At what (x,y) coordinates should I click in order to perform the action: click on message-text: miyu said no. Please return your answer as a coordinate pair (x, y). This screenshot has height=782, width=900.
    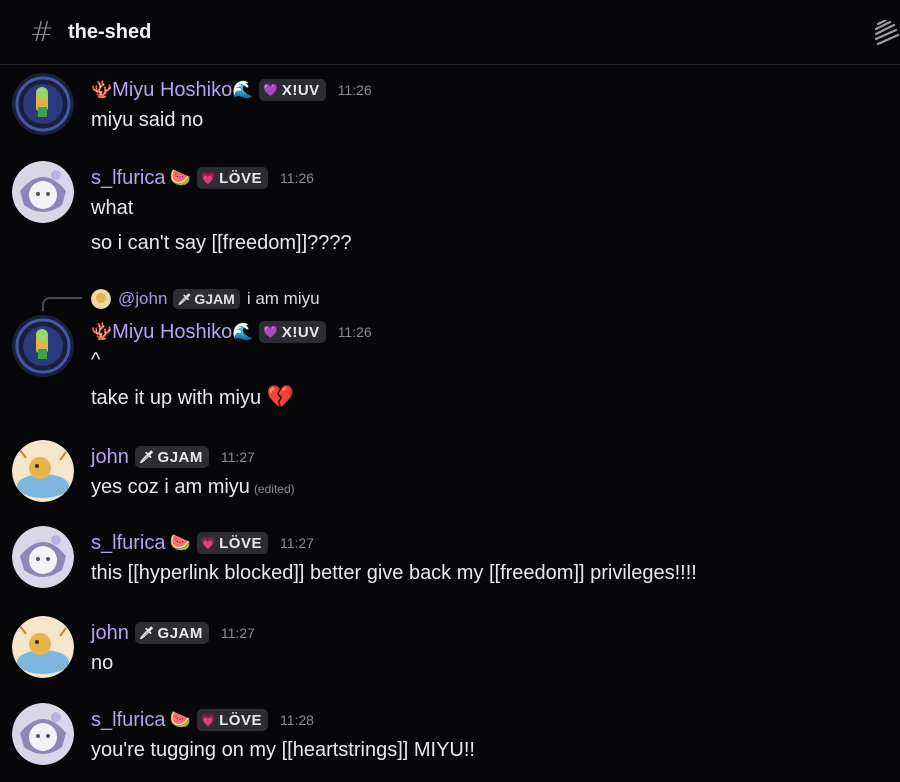
    Looking at the image, I should click on (147, 120).